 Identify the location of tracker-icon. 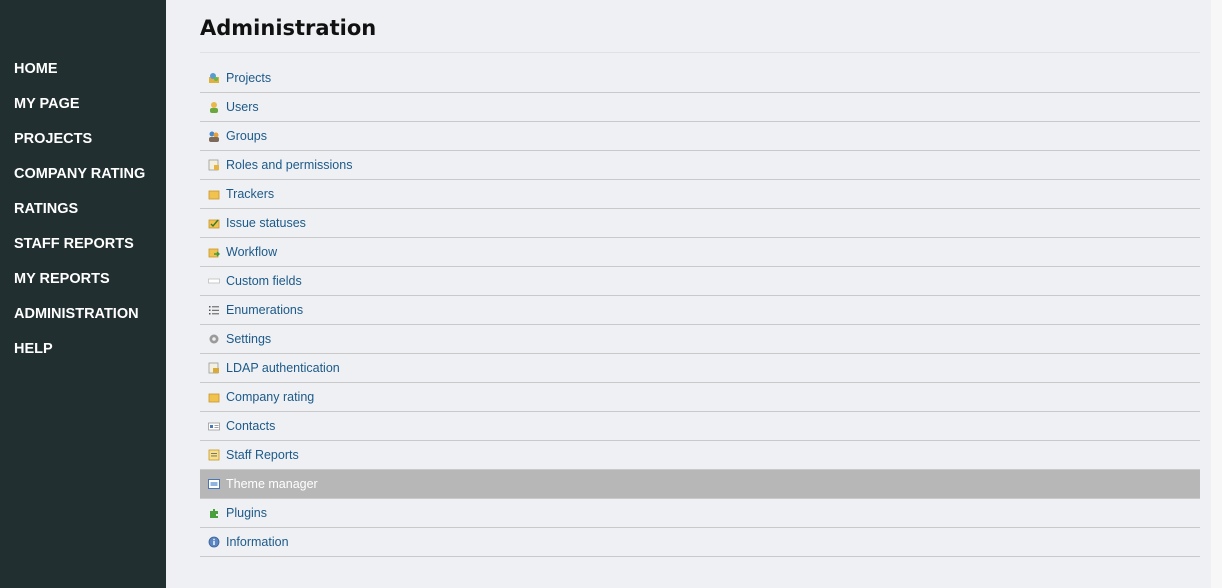
(214, 194).